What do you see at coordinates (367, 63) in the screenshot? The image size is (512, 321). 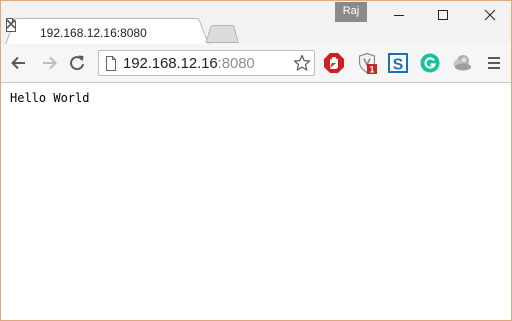 I see `shield-icon: 1` at bounding box center [367, 63].